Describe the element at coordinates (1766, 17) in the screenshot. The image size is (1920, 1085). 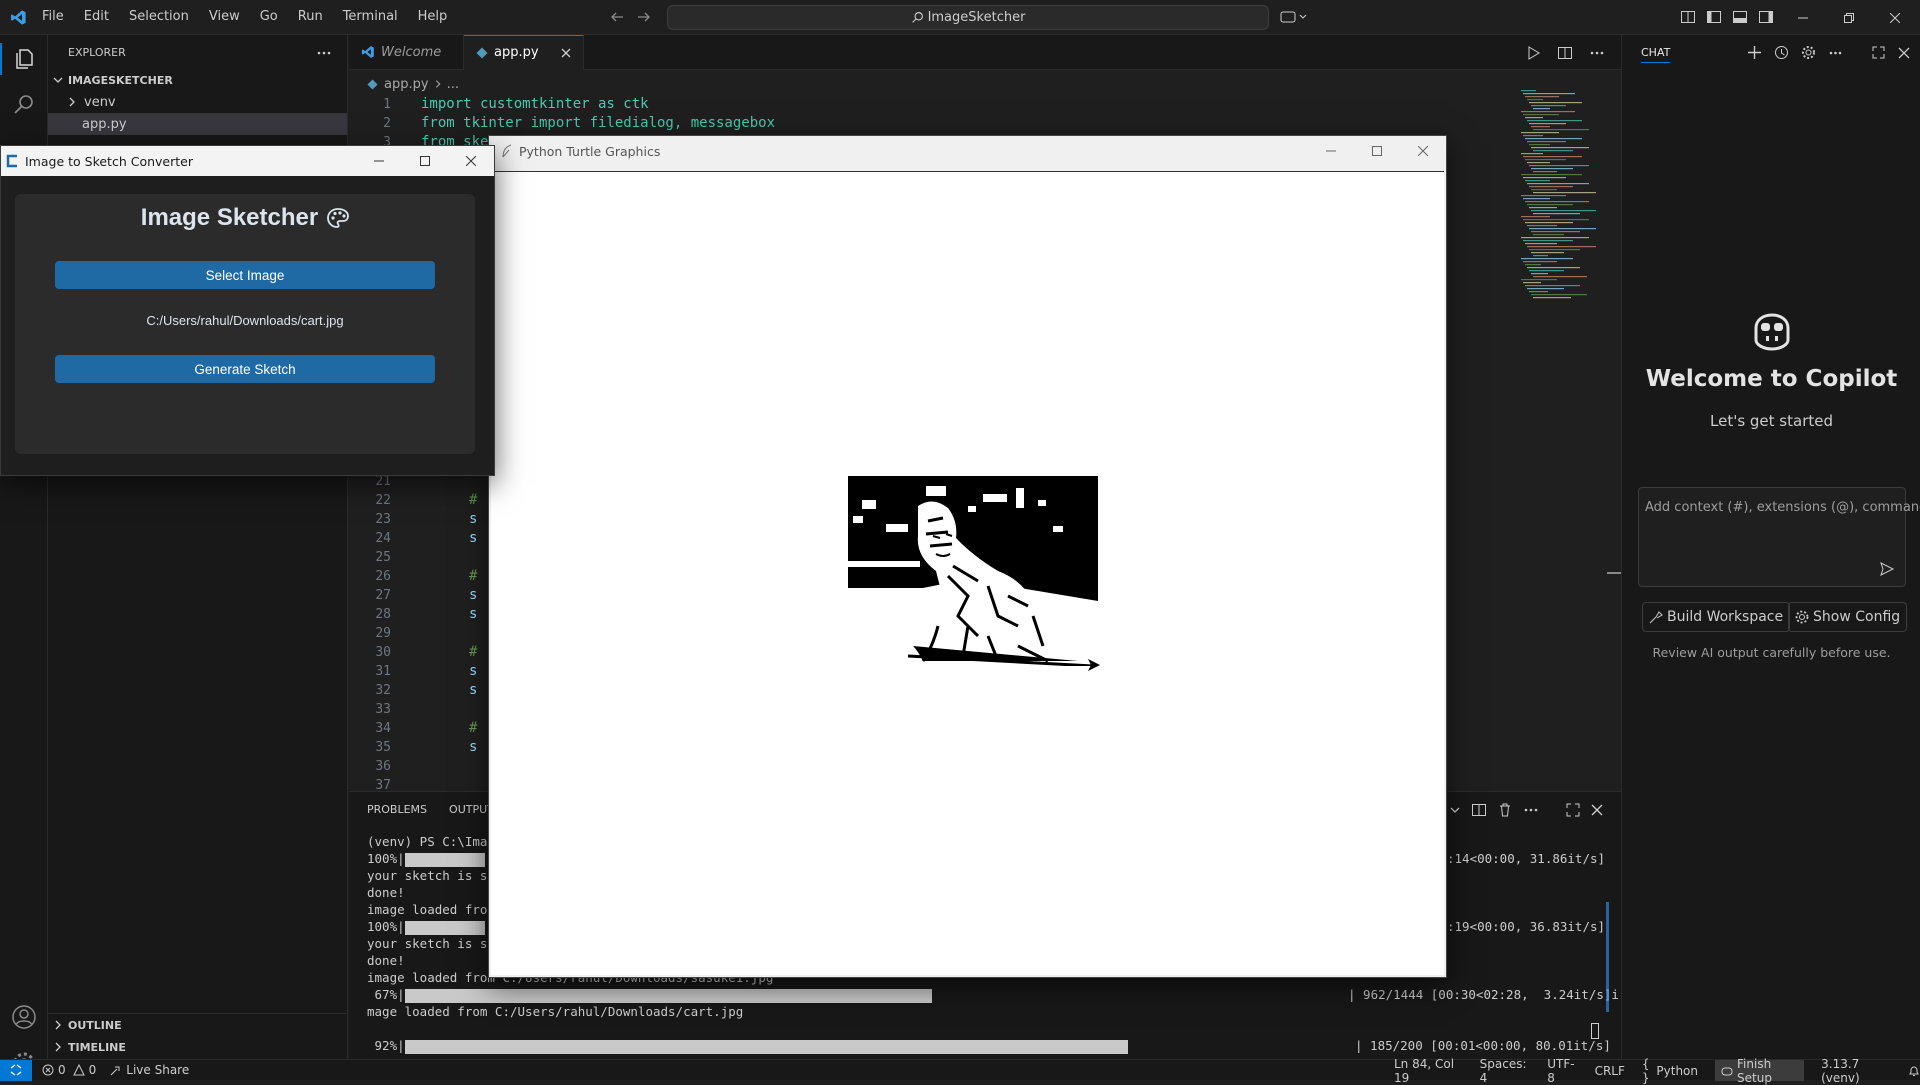
I see `toggle-secondary-sidebar-icon` at that location.